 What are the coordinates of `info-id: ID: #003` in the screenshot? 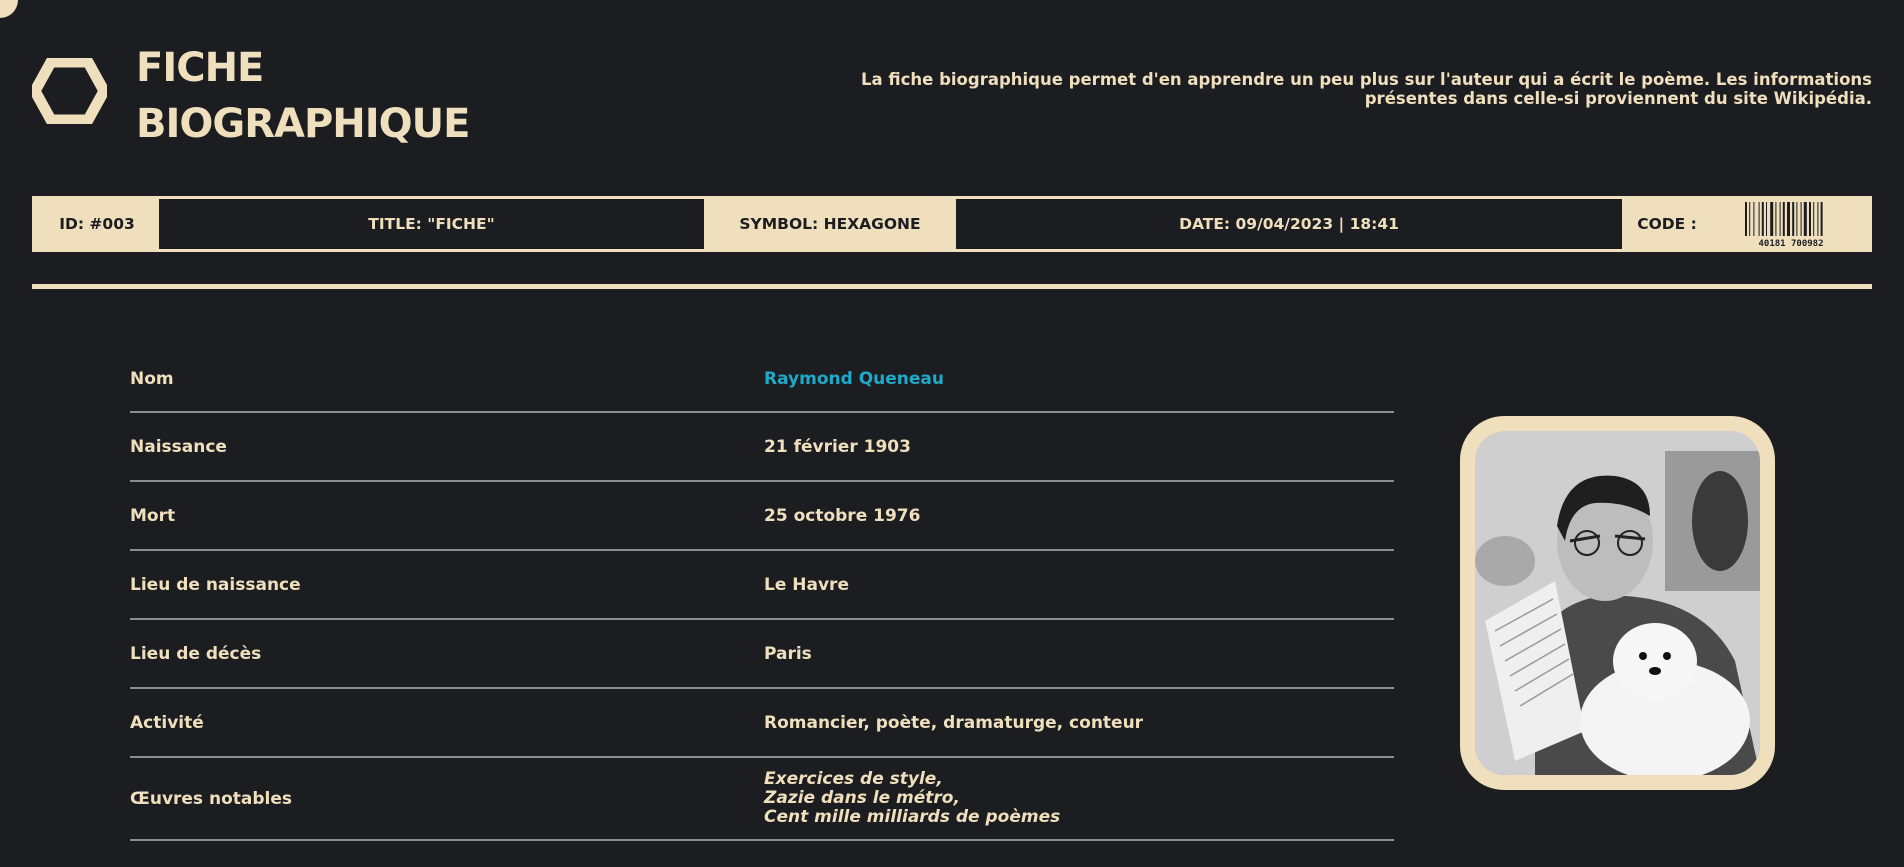 It's located at (97, 224).